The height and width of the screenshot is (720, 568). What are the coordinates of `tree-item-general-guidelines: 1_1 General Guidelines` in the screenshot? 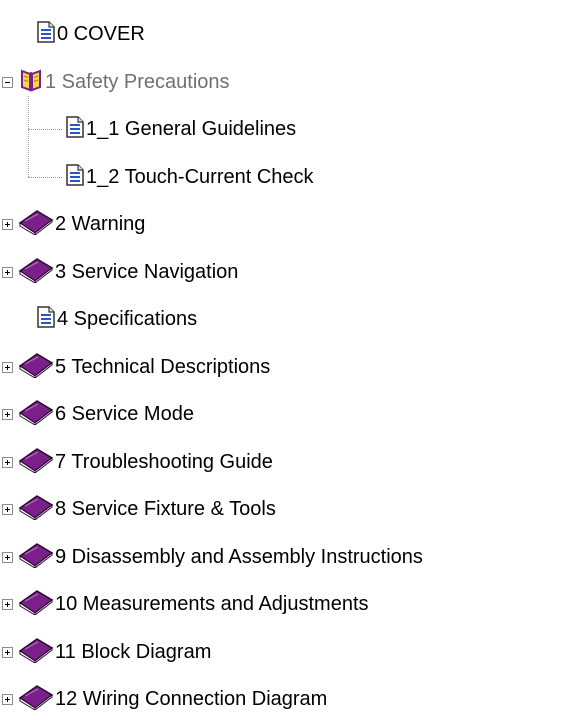 It's located at (180, 129).